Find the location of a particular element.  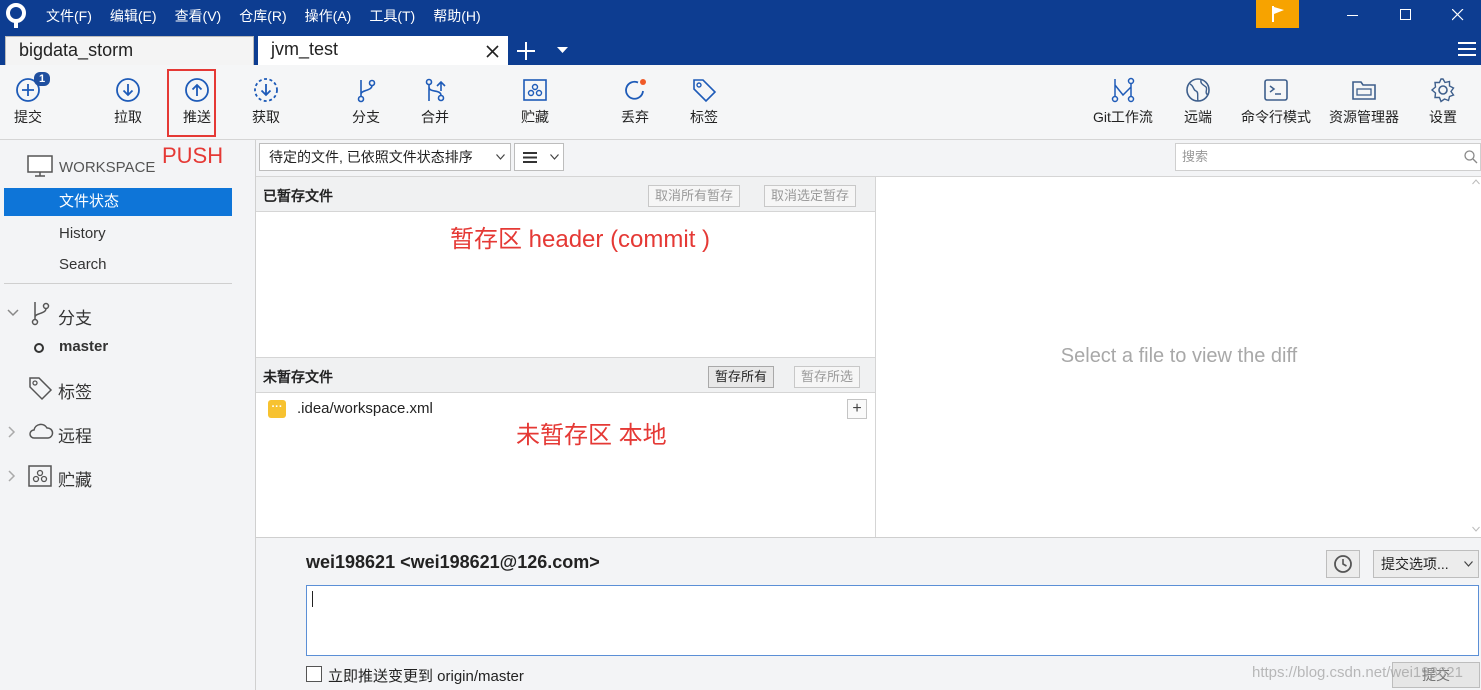

repository-tab-strip: bigdata_storm jvm_test is located at coordinates (740, 48).